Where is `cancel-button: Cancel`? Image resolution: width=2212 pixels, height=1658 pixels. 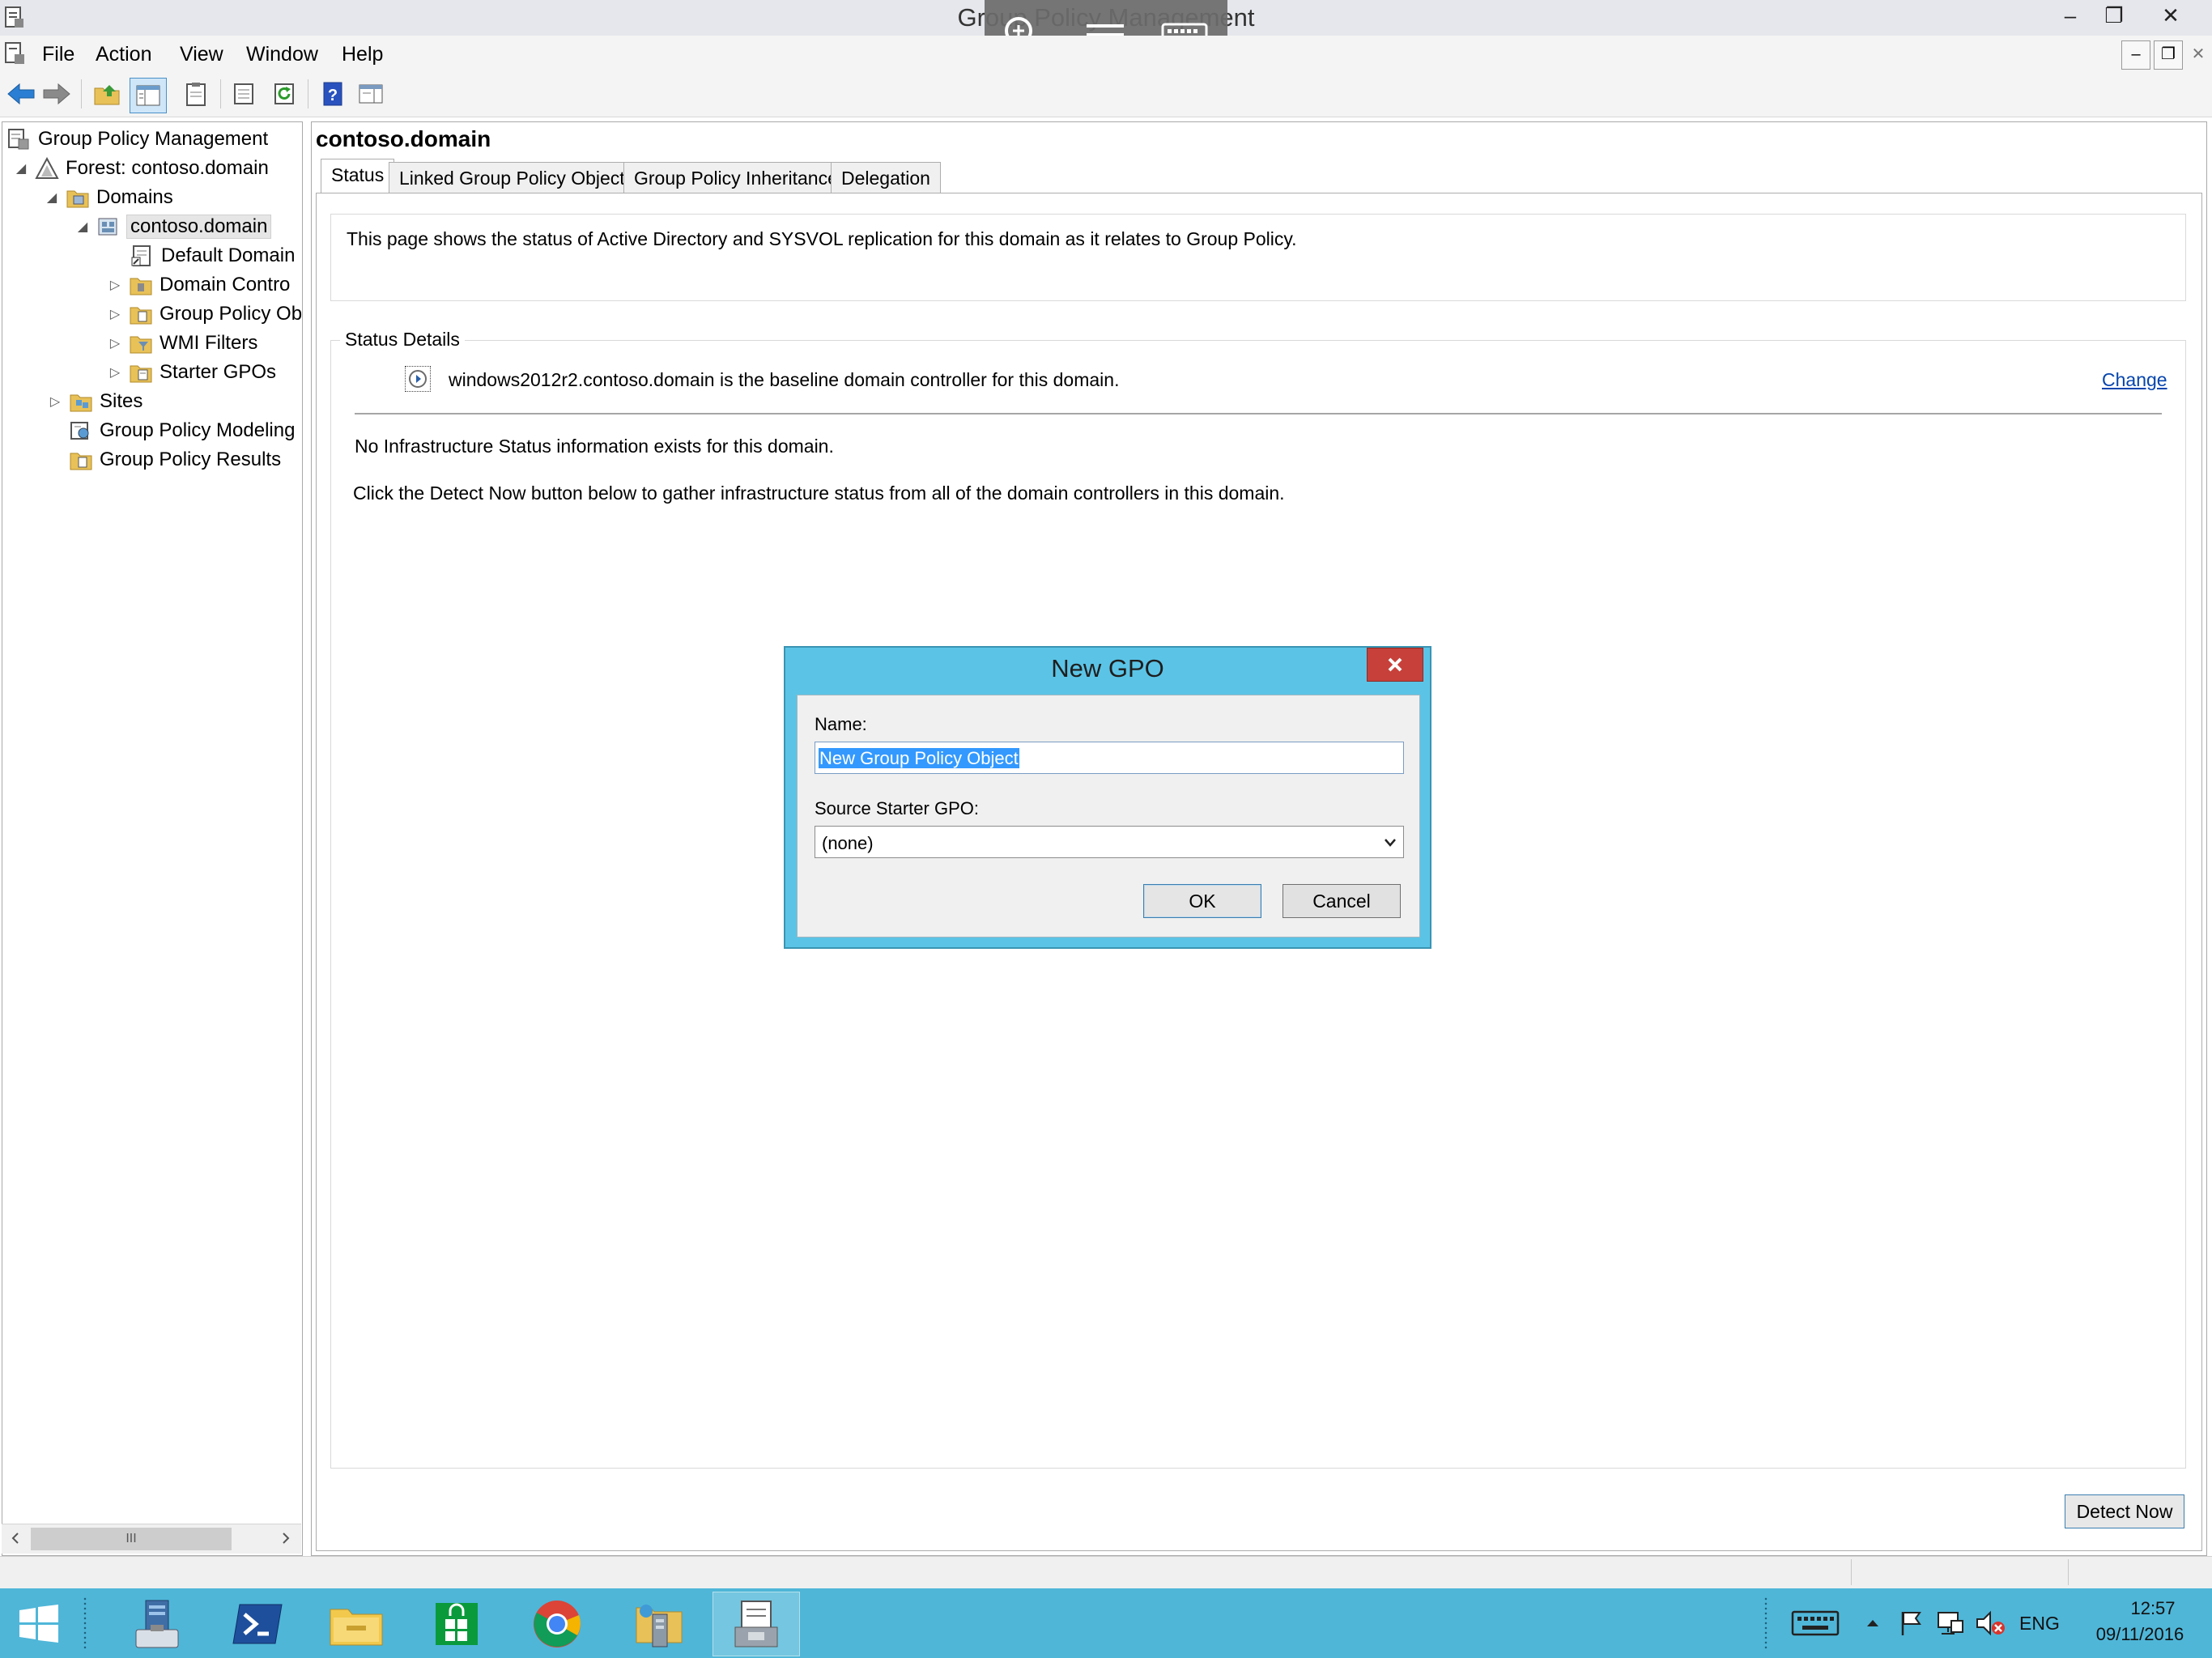
cancel-button: Cancel is located at coordinates (1342, 901).